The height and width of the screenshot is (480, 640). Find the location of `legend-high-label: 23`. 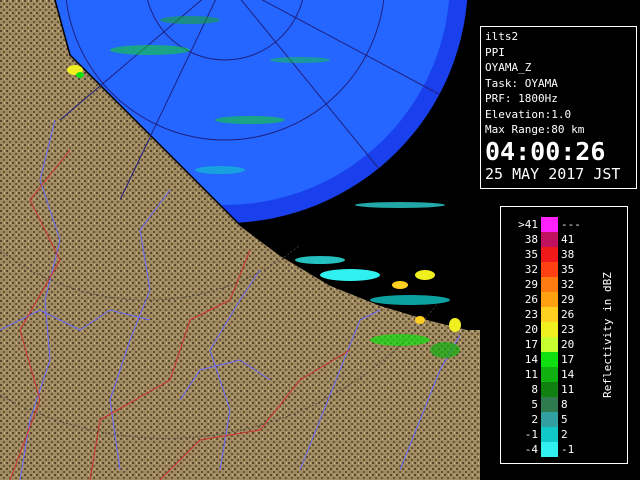

legend-high-label: 23 is located at coordinates (567, 329).